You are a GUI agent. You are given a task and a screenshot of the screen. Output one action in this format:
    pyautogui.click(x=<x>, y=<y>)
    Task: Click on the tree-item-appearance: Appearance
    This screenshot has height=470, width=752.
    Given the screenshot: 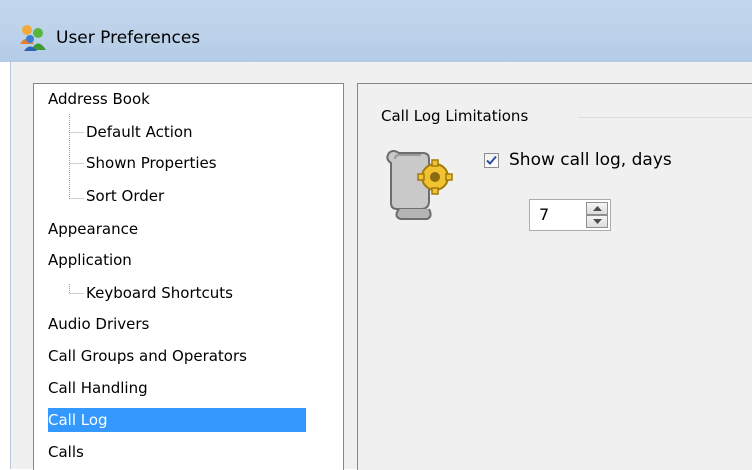 What is the action you would take?
    pyautogui.click(x=182, y=229)
    